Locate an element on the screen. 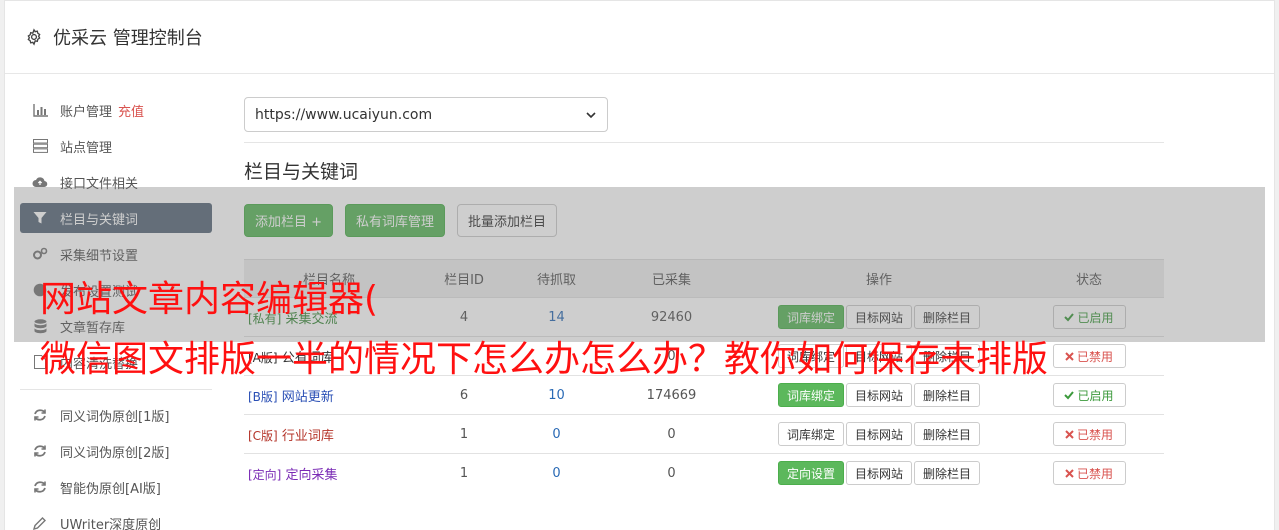 The image size is (1279, 530). sidebar-item: 同义词伪原创[2版] is located at coordinates (116, 451).